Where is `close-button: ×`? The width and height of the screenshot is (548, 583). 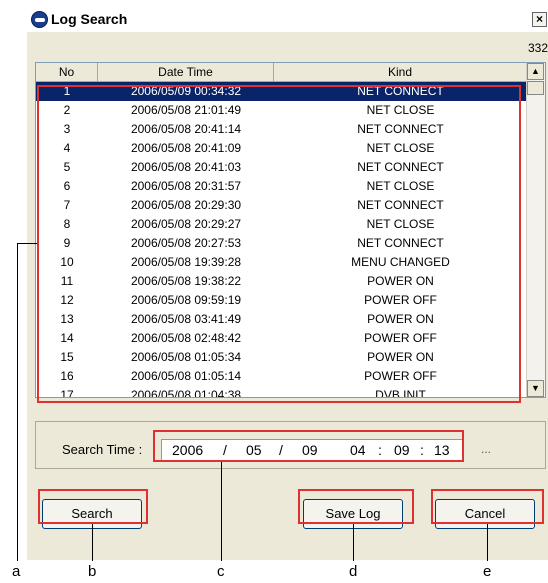 close-button: × is located at coordinates (539, 19).